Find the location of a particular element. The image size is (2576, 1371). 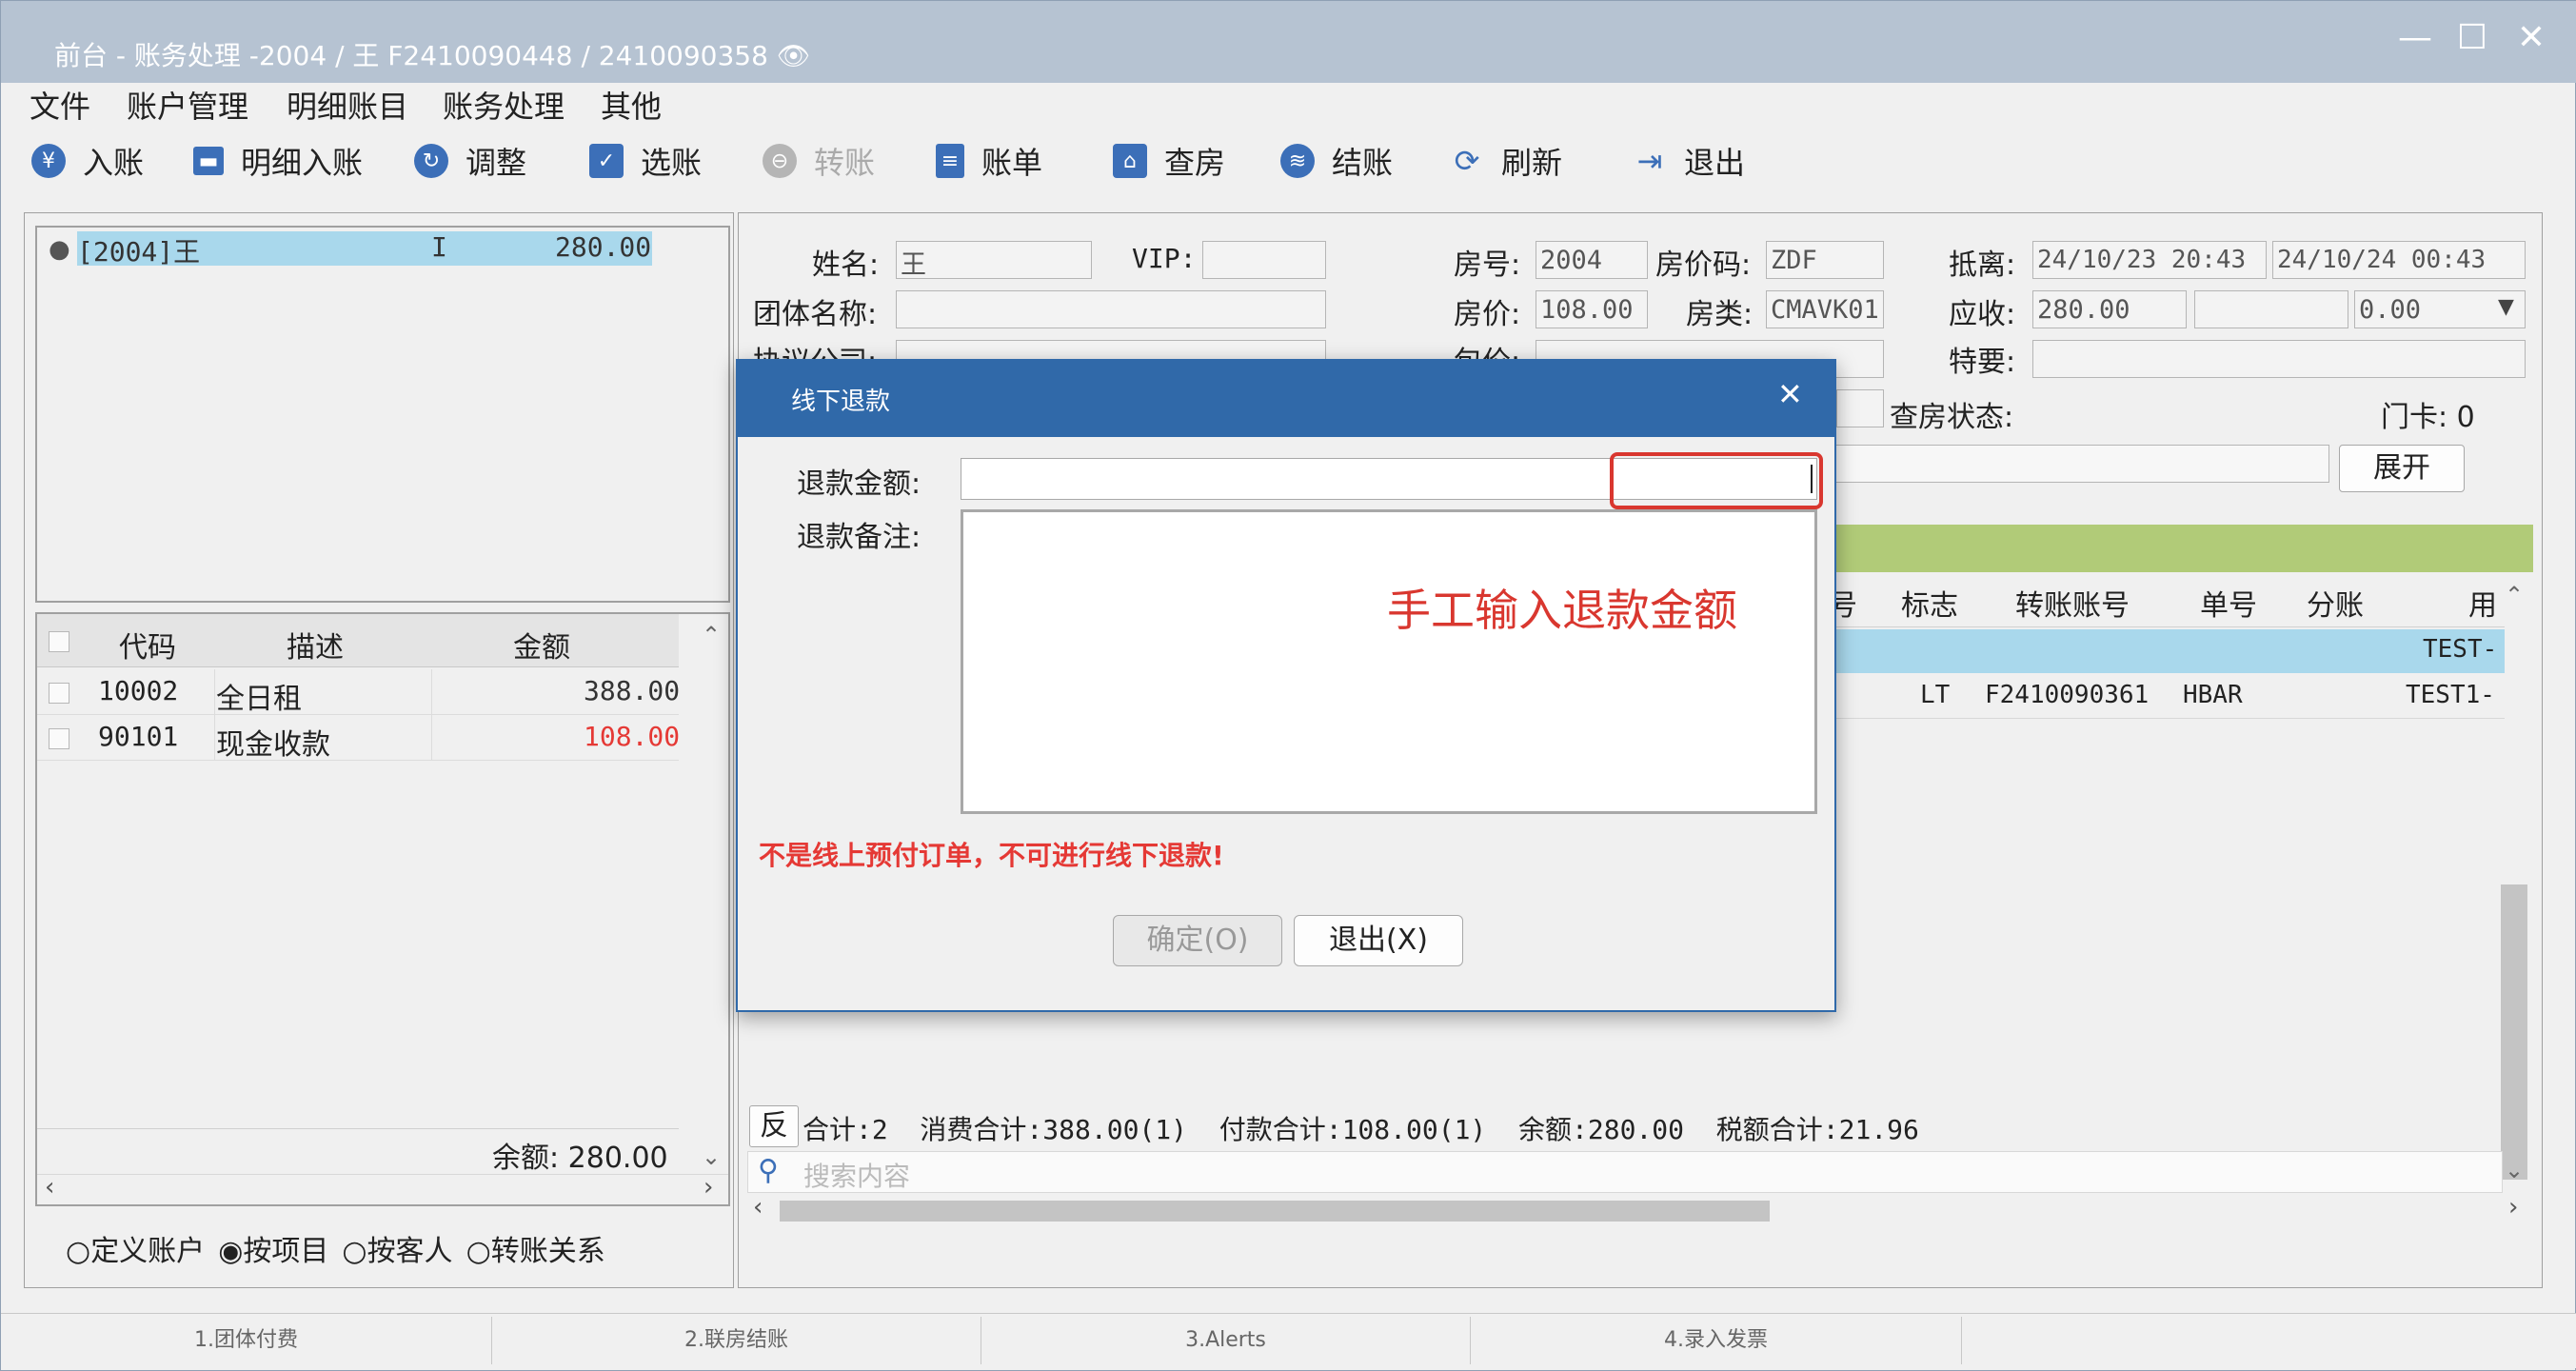

col-amount: 金额 is located at coordinates (541, 648).